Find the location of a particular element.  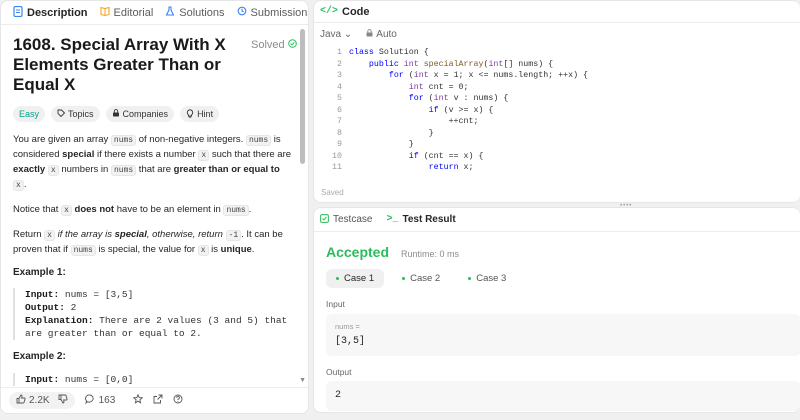

line-number: 8 is located at coordinates (339, 133).